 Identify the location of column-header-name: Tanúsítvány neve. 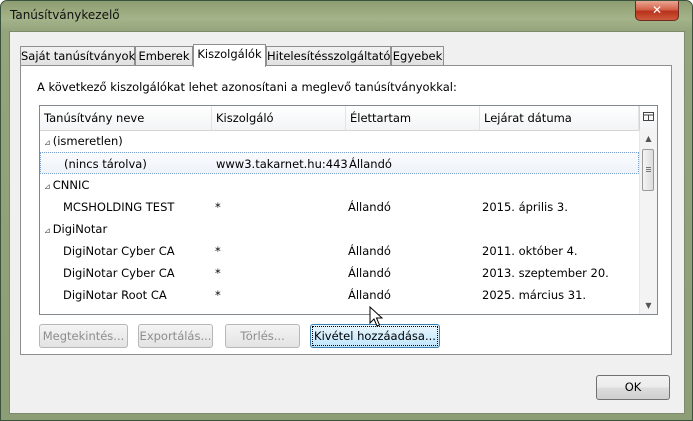
(126, 118).